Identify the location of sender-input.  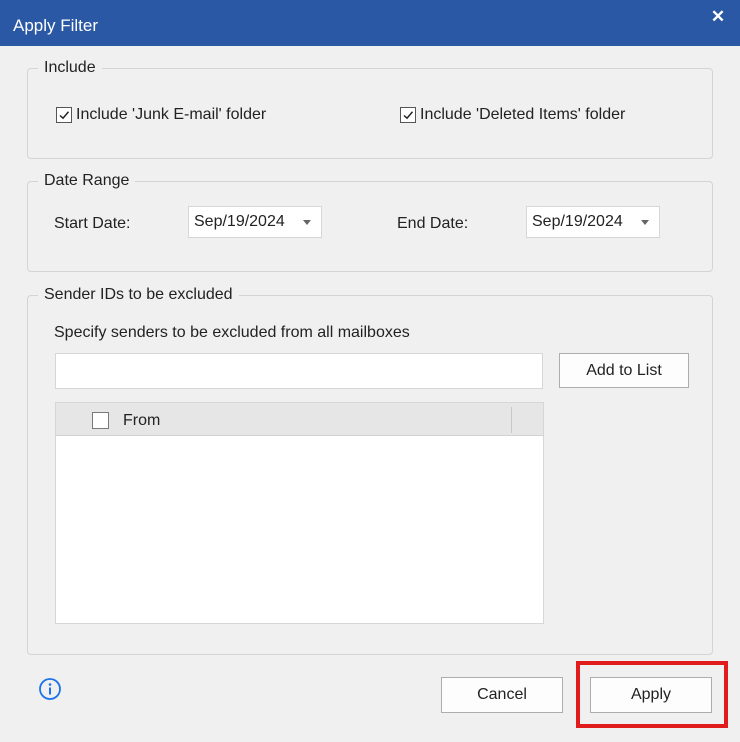
(299, 371).